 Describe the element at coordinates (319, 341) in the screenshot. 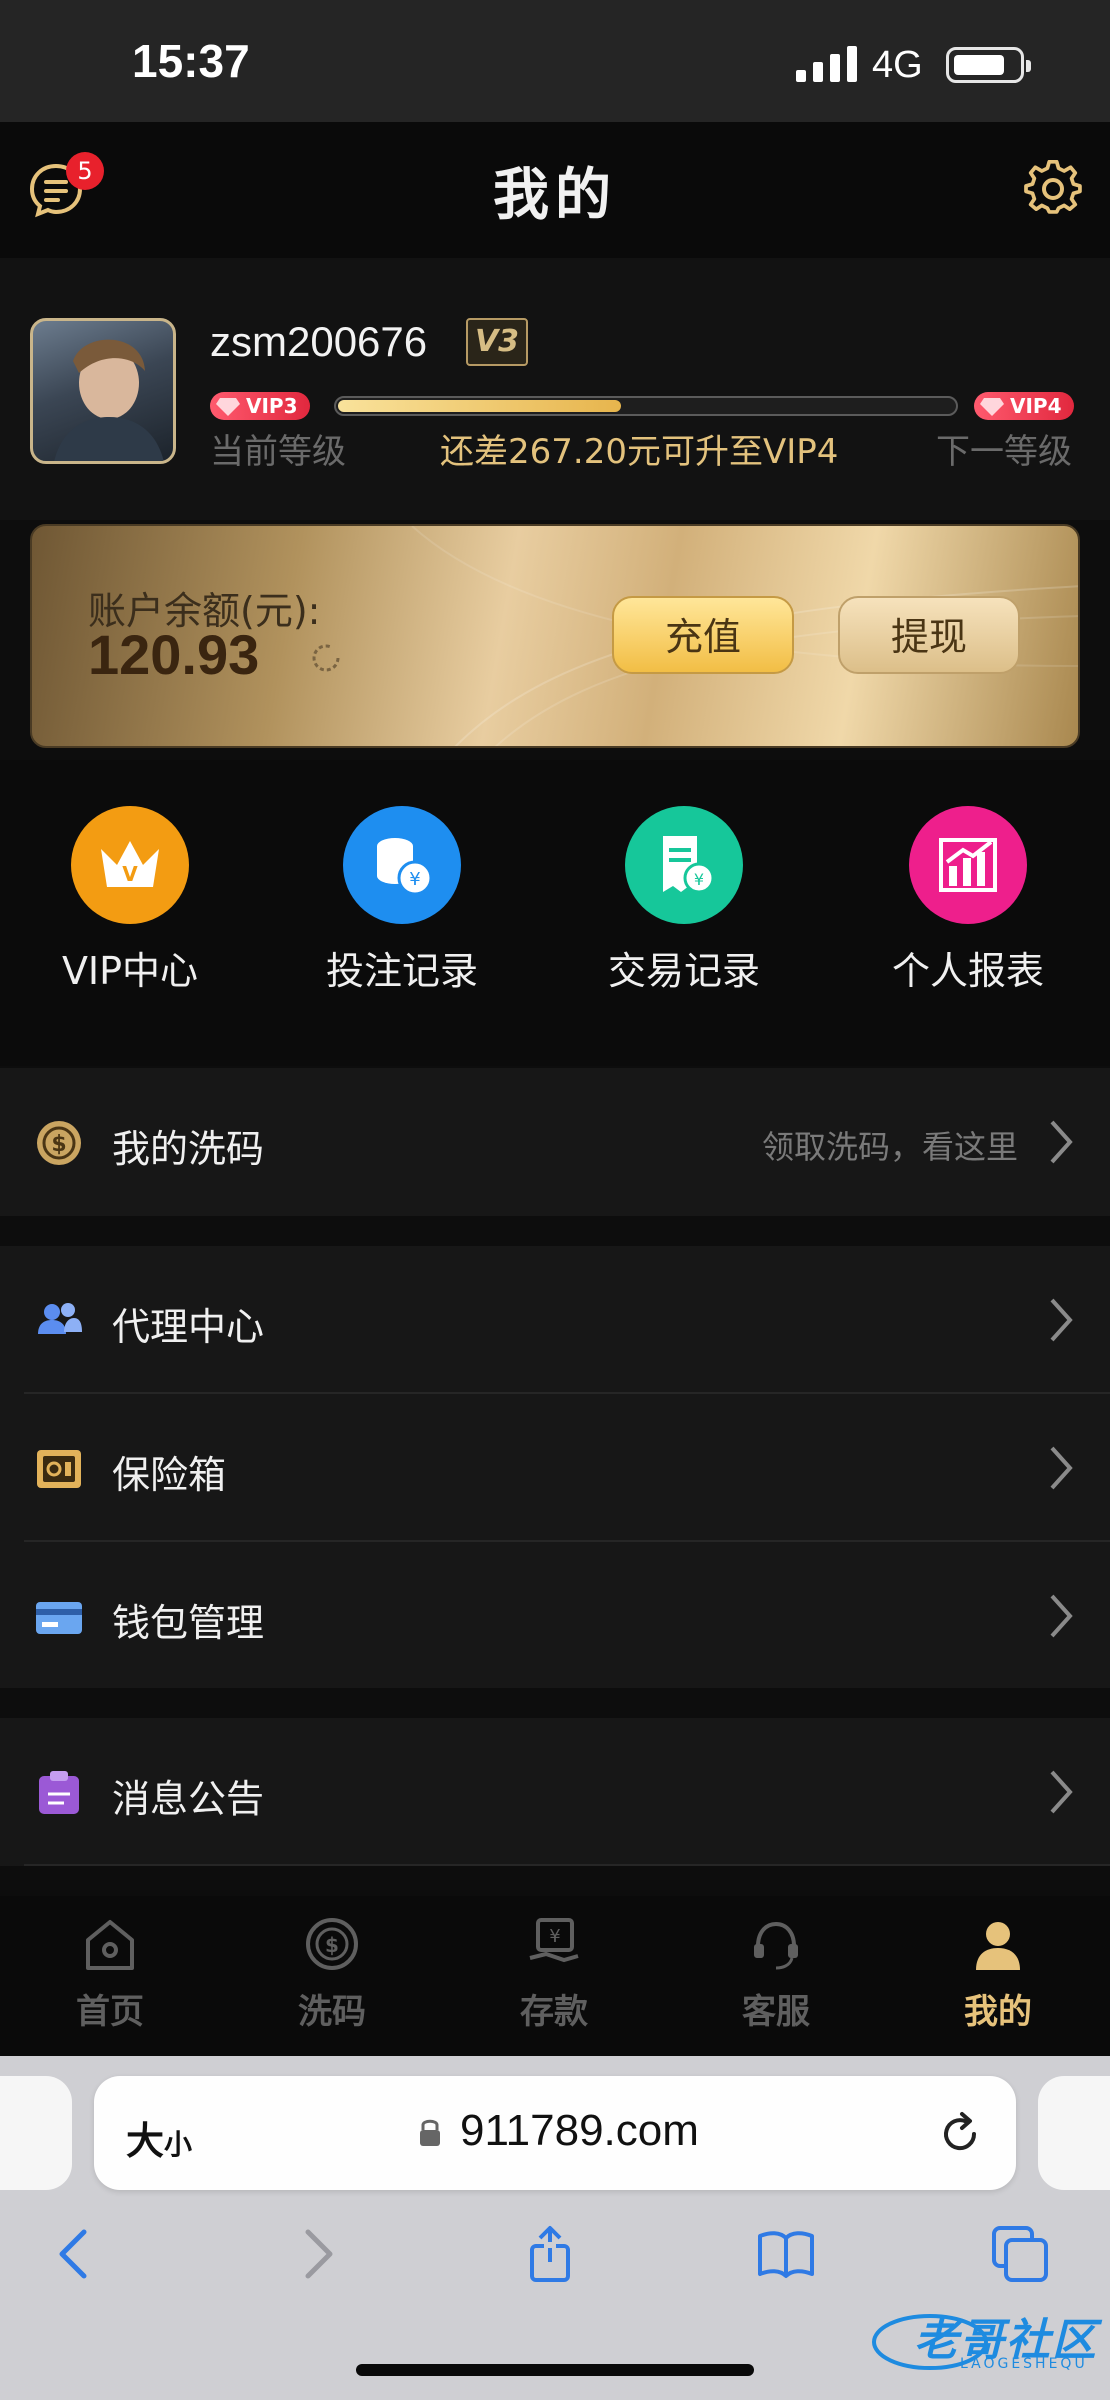

I see `username: zsm200676` at that location.